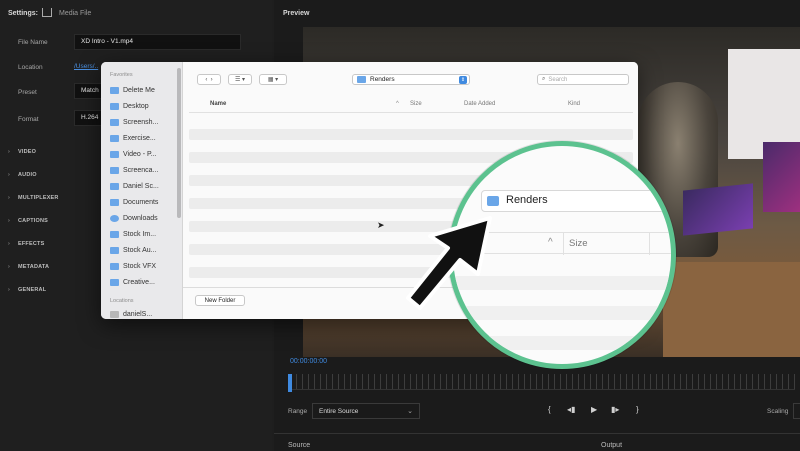 The image size is (800, 451). What do you see at coordinates (89, 91) in the screenshot?
I see `preset-select: Match` at bounding box center [89, 91].